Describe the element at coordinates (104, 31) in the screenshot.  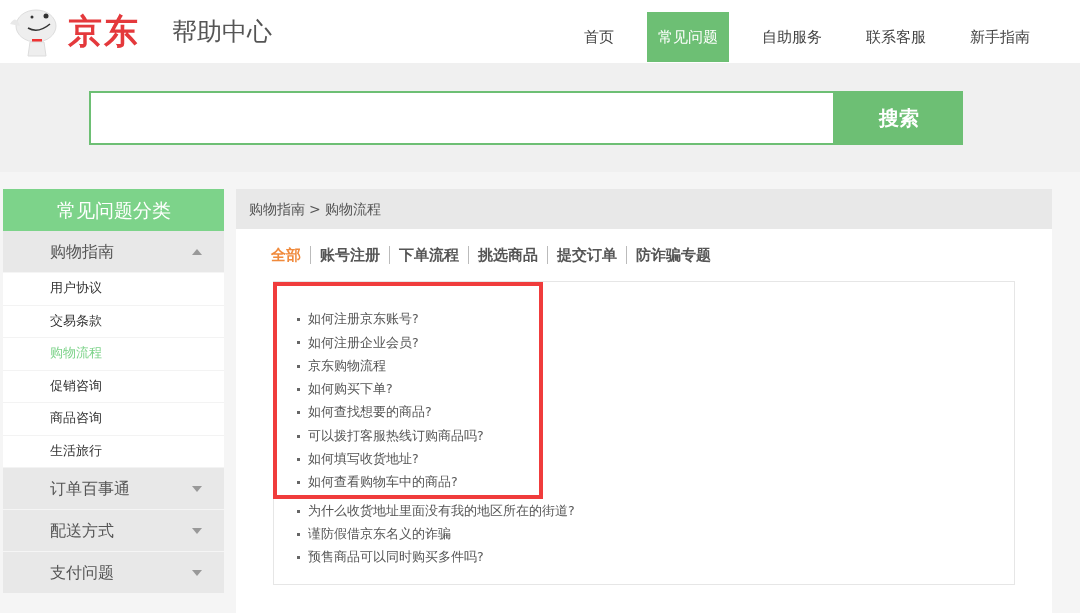
I see `logo-text: 京东` at that location.